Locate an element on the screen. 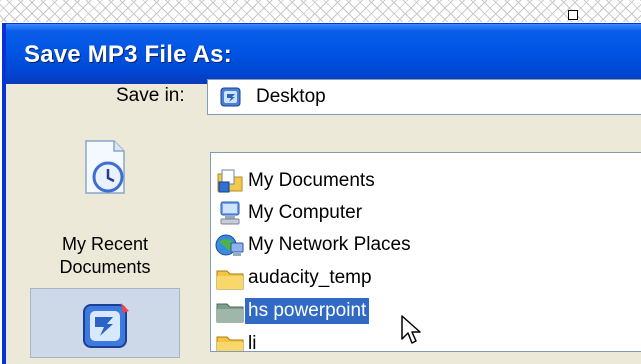  list-item: hs powerpoint is located at coordinates (292, 311).